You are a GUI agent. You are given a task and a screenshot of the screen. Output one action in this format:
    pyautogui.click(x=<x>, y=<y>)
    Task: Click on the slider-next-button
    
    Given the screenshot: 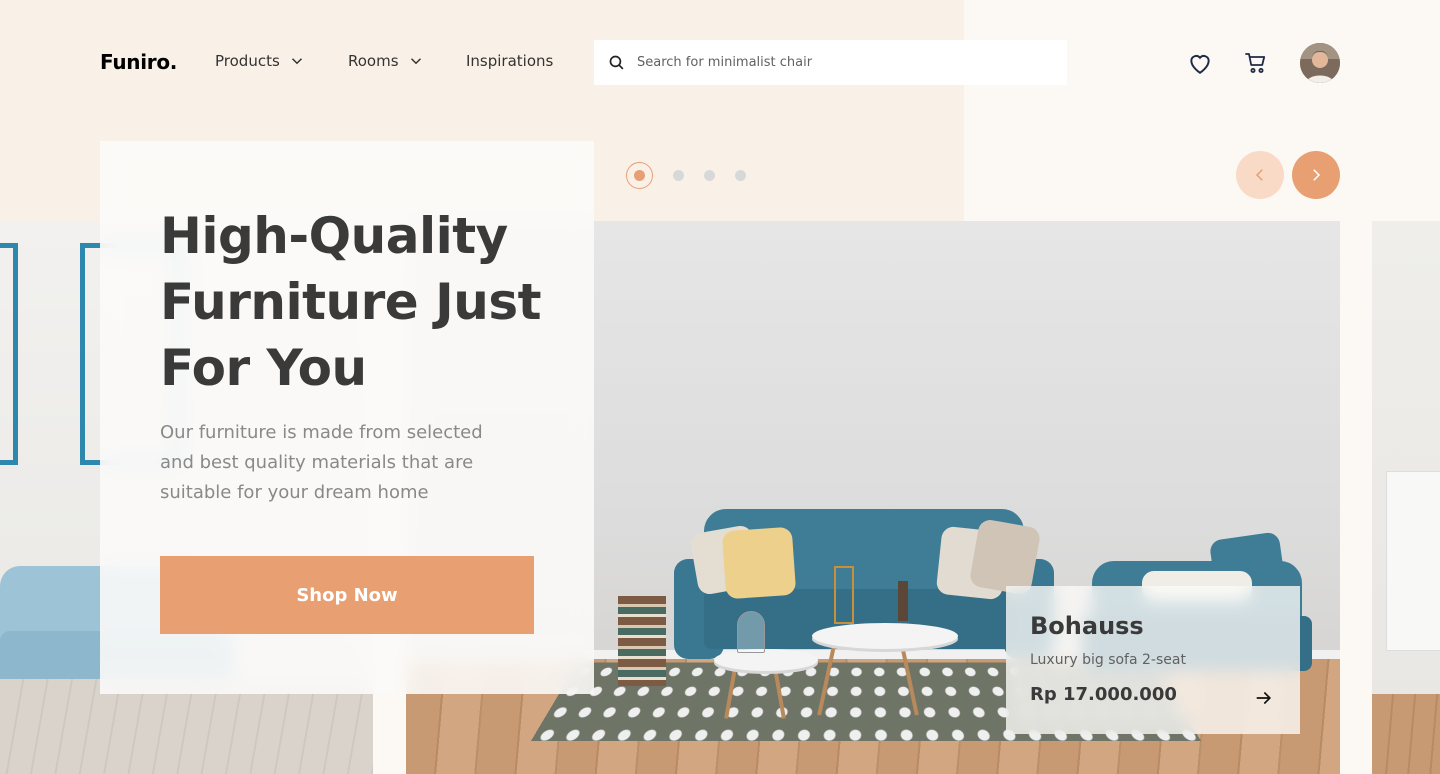 What is the action you would take?
    pyautogui.click(x=1316, y=175)
    